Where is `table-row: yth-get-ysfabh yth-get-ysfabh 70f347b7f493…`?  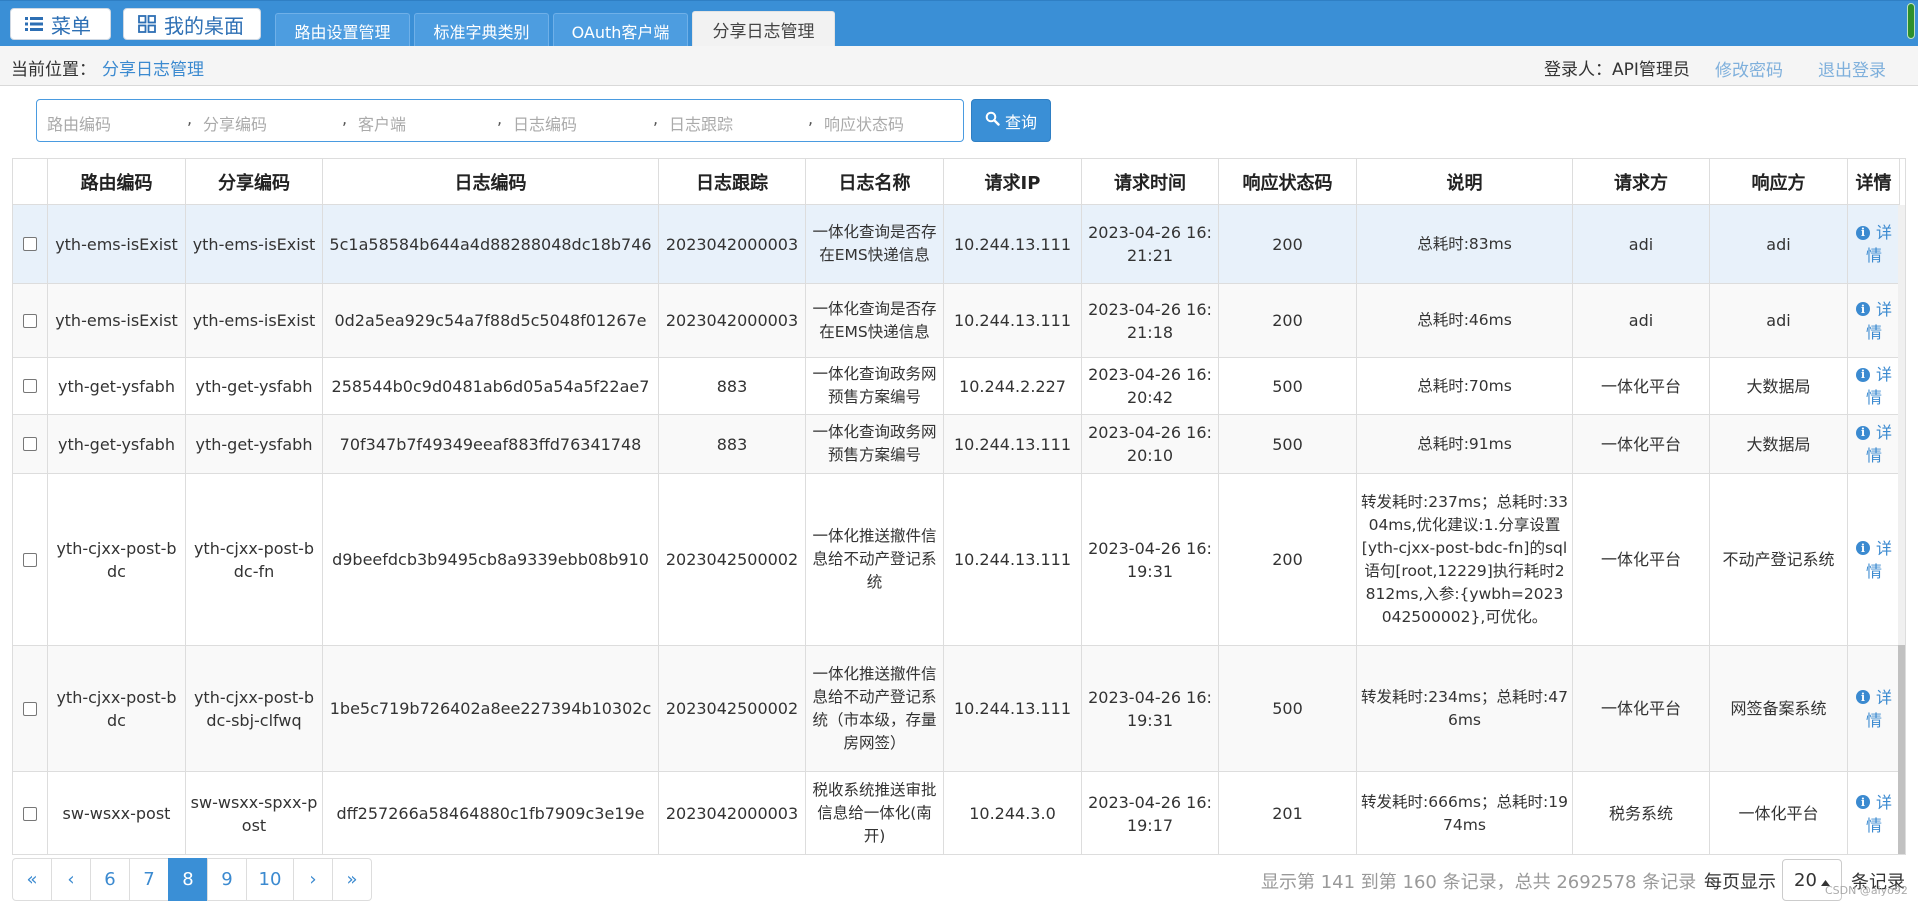
table-row: yth-get-ysfabh yth-get-ysfabh 70f347b7f493… is located at coordinates (959, 444).